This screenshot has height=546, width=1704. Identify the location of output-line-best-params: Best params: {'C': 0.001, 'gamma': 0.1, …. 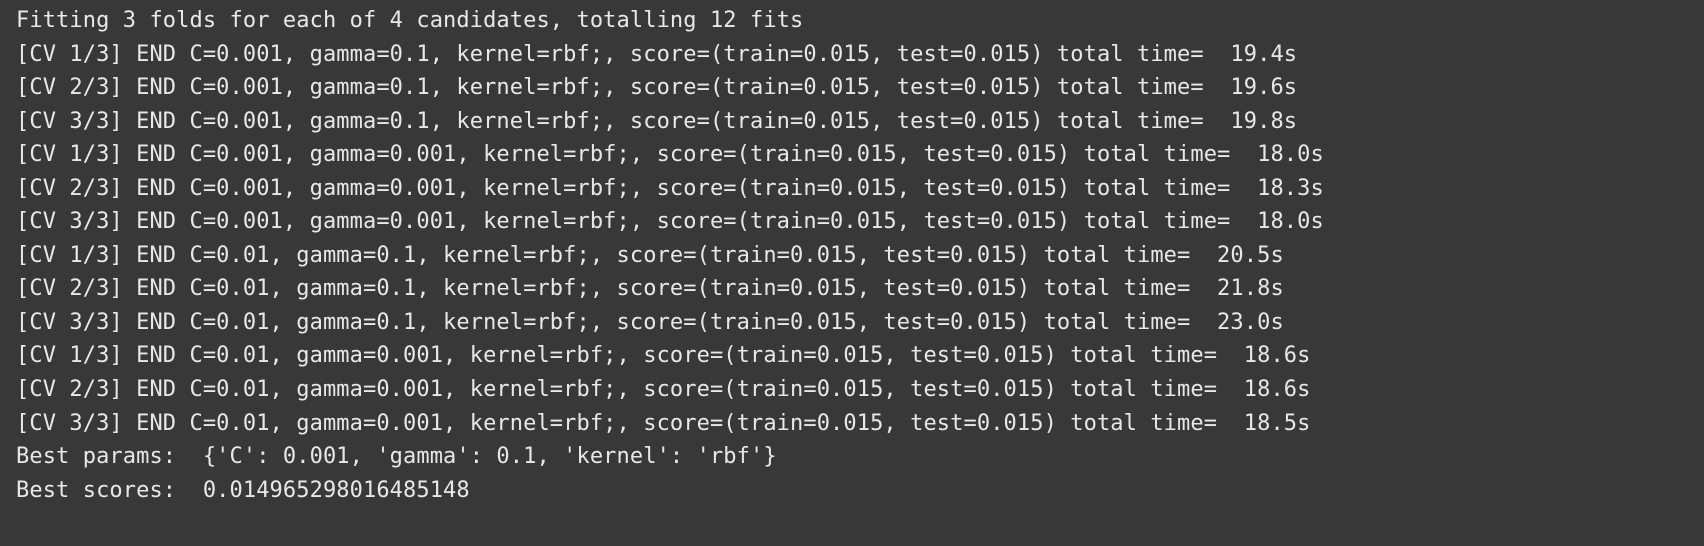
(396, 457).